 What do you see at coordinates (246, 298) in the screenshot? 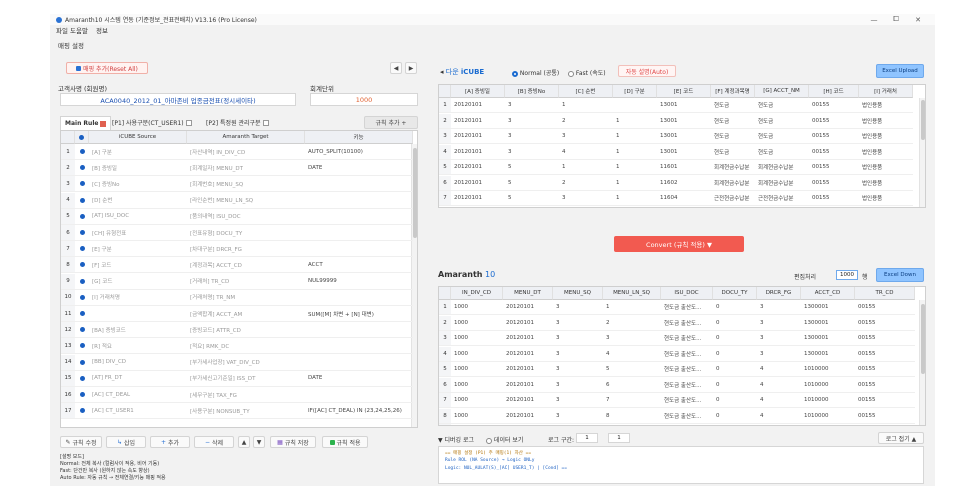
I see `target-column-select: [거래처명] TR_NM` at bounding box center [246, 298].